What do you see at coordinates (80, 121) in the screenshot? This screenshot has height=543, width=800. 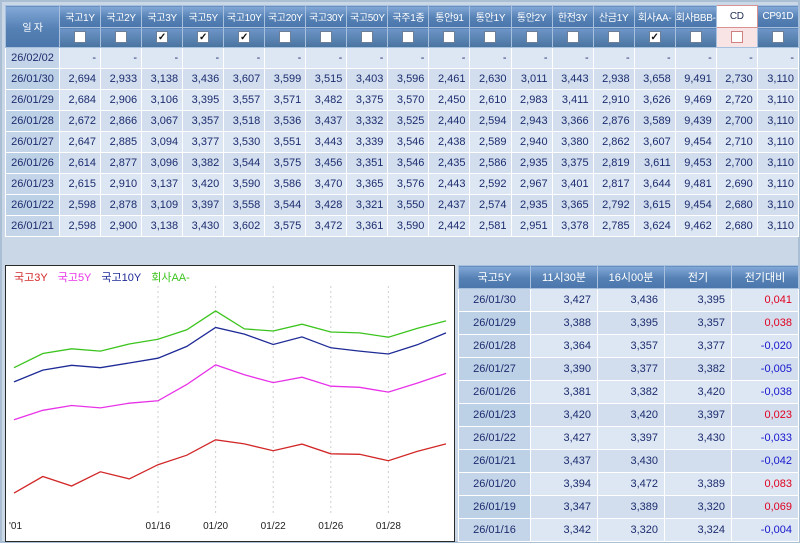 I see `rate-value-cell: 2,672` at bounding box center [80, 121].